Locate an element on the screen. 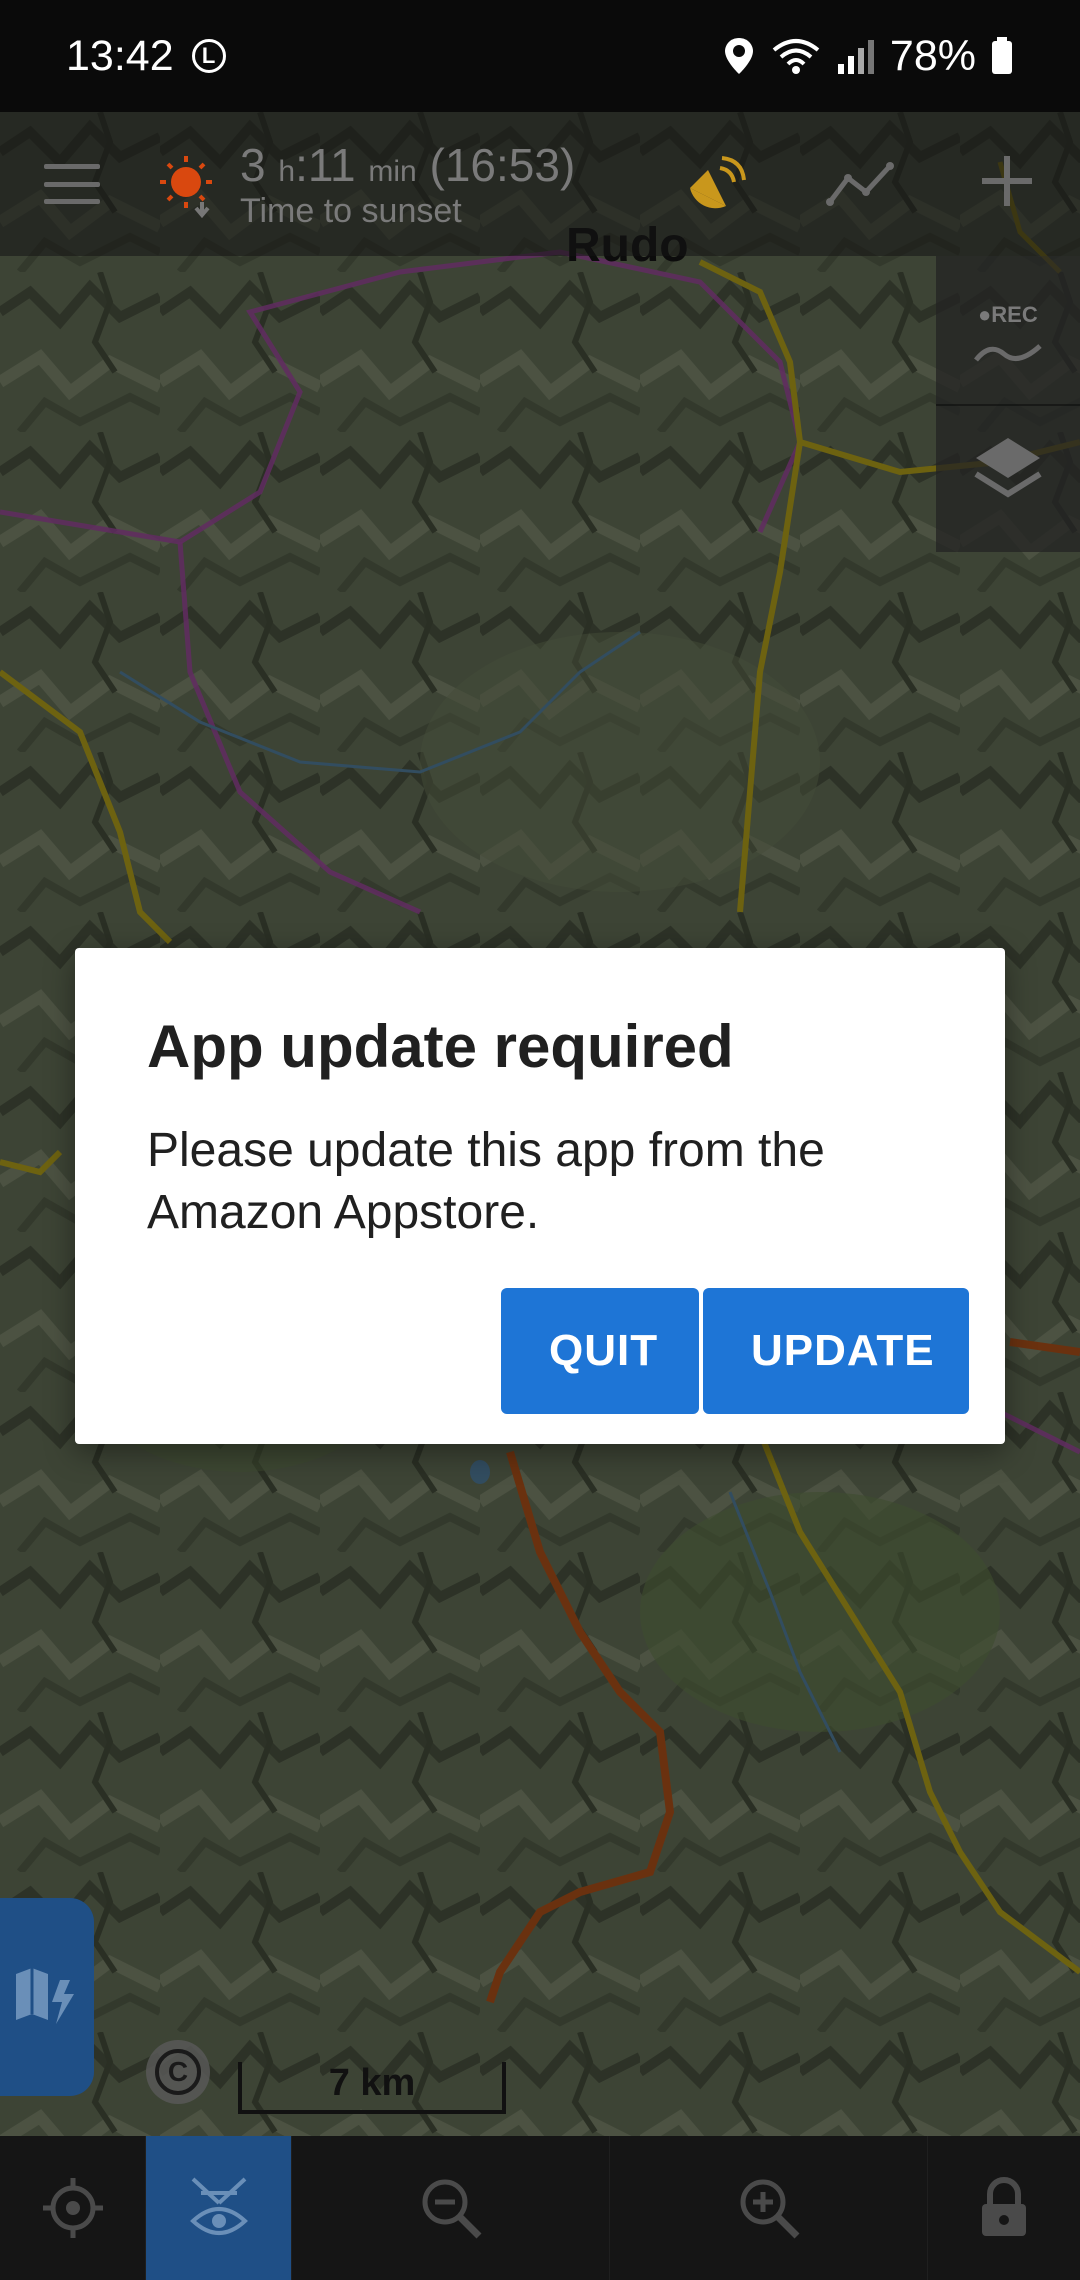 This screenshot has width=1080, height=2280. location-icon is located at coordinates (738, 56).